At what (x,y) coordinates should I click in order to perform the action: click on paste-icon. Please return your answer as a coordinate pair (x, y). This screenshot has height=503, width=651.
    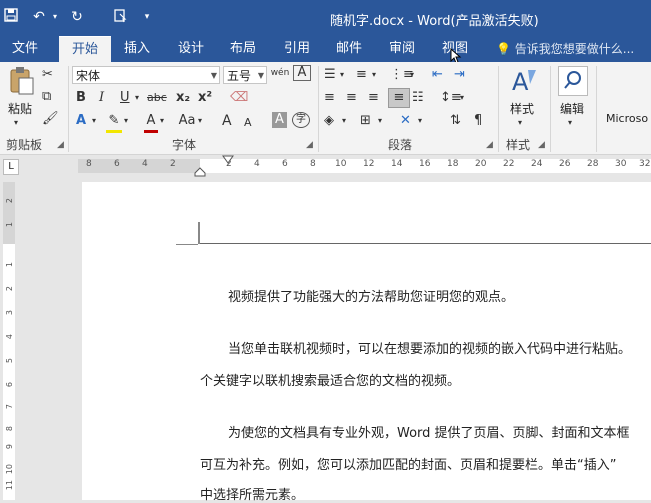
    Looking at the image, I should click on (22, 81).